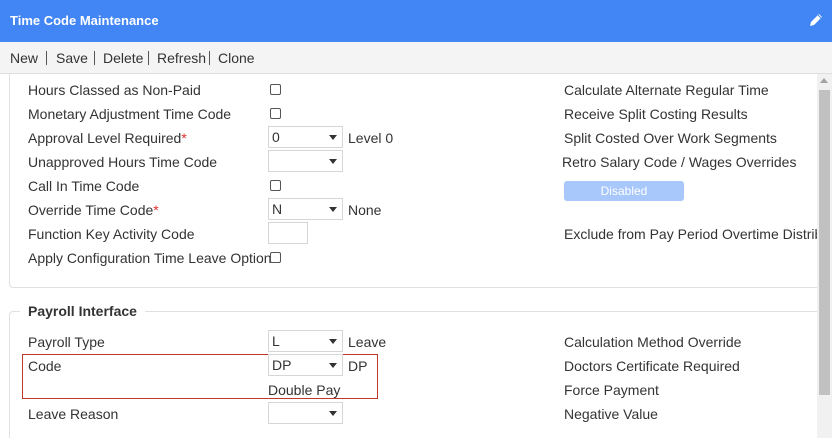  What do you see at coordinates (123, 58) in the screenshot?
I see `delete-button: Delete` at bounding box center [123, 58].